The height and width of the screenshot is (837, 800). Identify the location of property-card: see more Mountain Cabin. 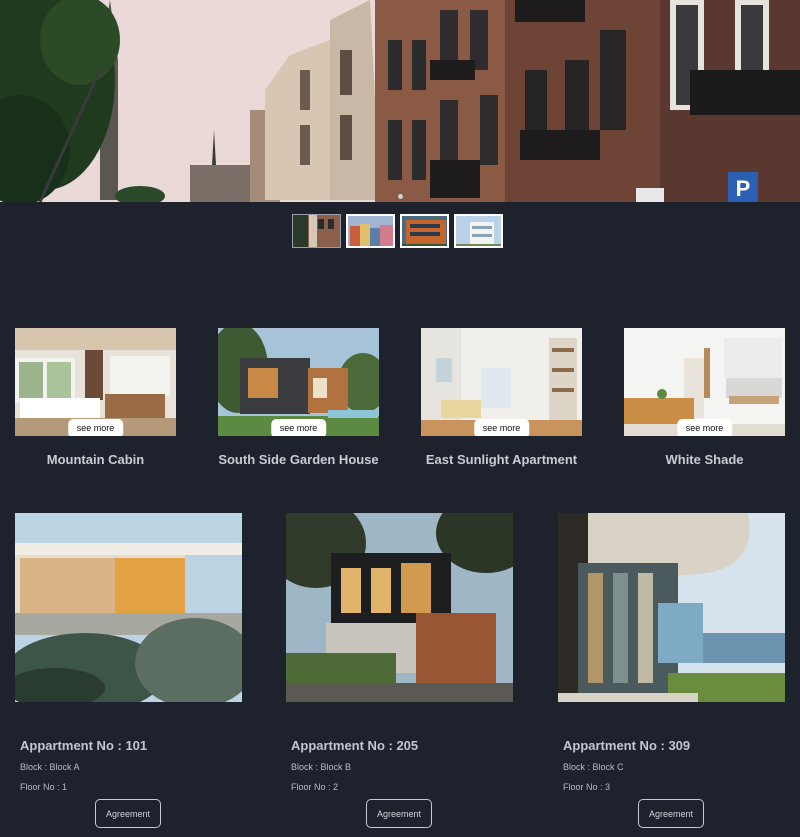
(95, 397).